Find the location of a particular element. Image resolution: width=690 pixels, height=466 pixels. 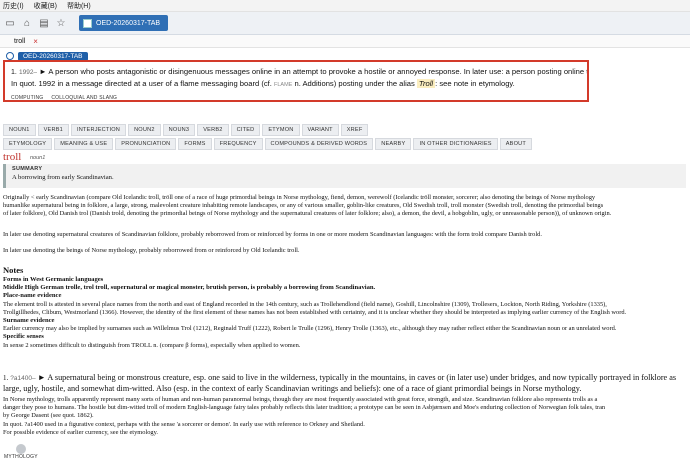

sense-1-date: ?a1400– is located at coordinates (23, 378).